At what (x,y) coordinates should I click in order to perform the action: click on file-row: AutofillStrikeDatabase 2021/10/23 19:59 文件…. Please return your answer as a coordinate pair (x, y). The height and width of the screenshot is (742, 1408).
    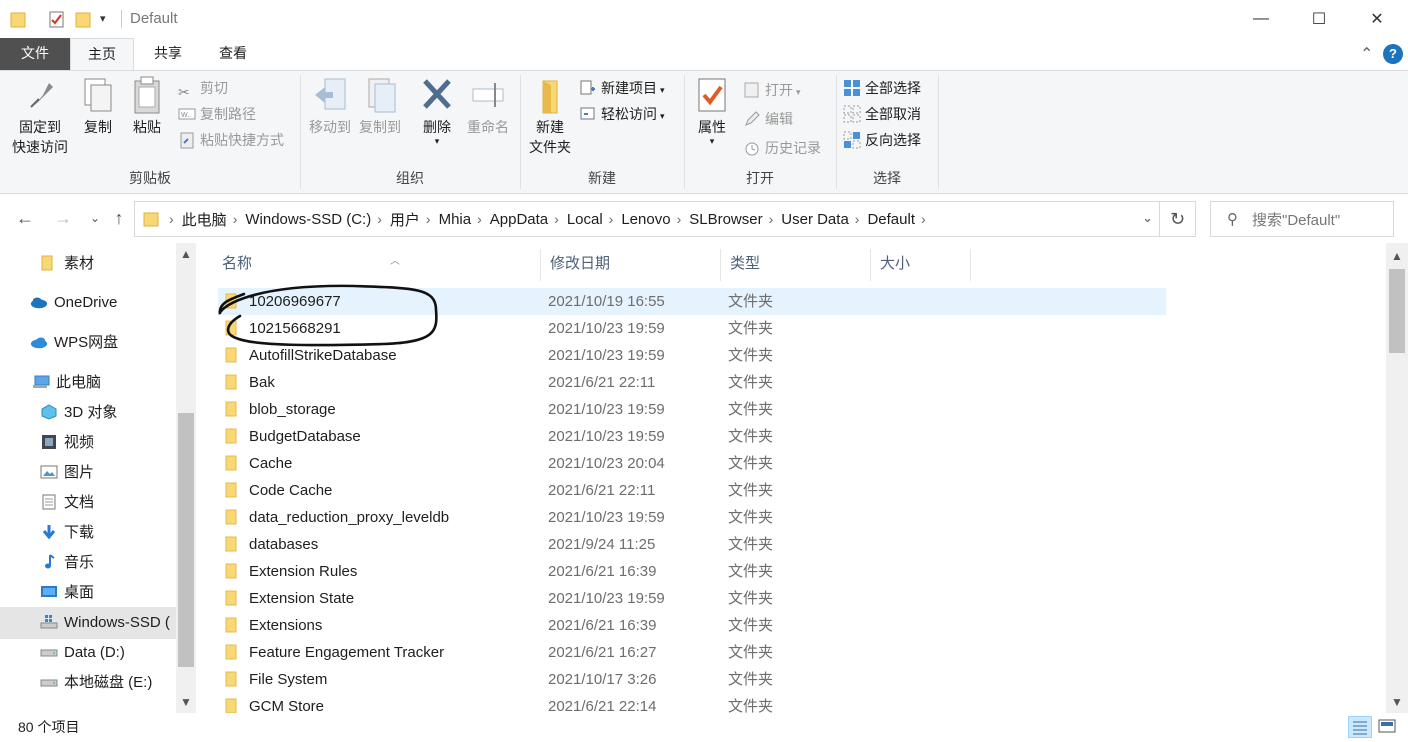
    Looking at the image, I should click on (692, 355).